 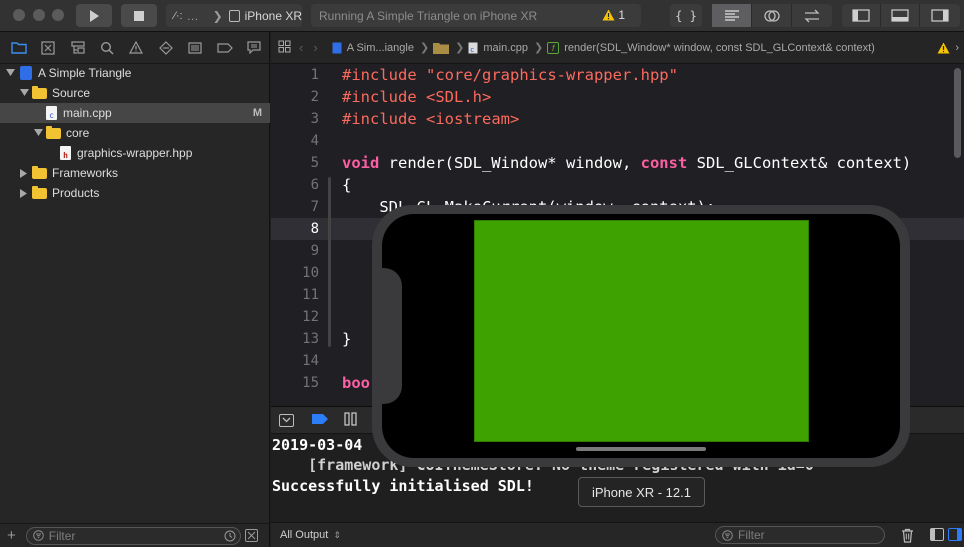 What do you see at coordinates (135, 113) in the screenshot?
I see `tree-item-main-cpp: c main.cpp M` at bounding box center [135, 113].